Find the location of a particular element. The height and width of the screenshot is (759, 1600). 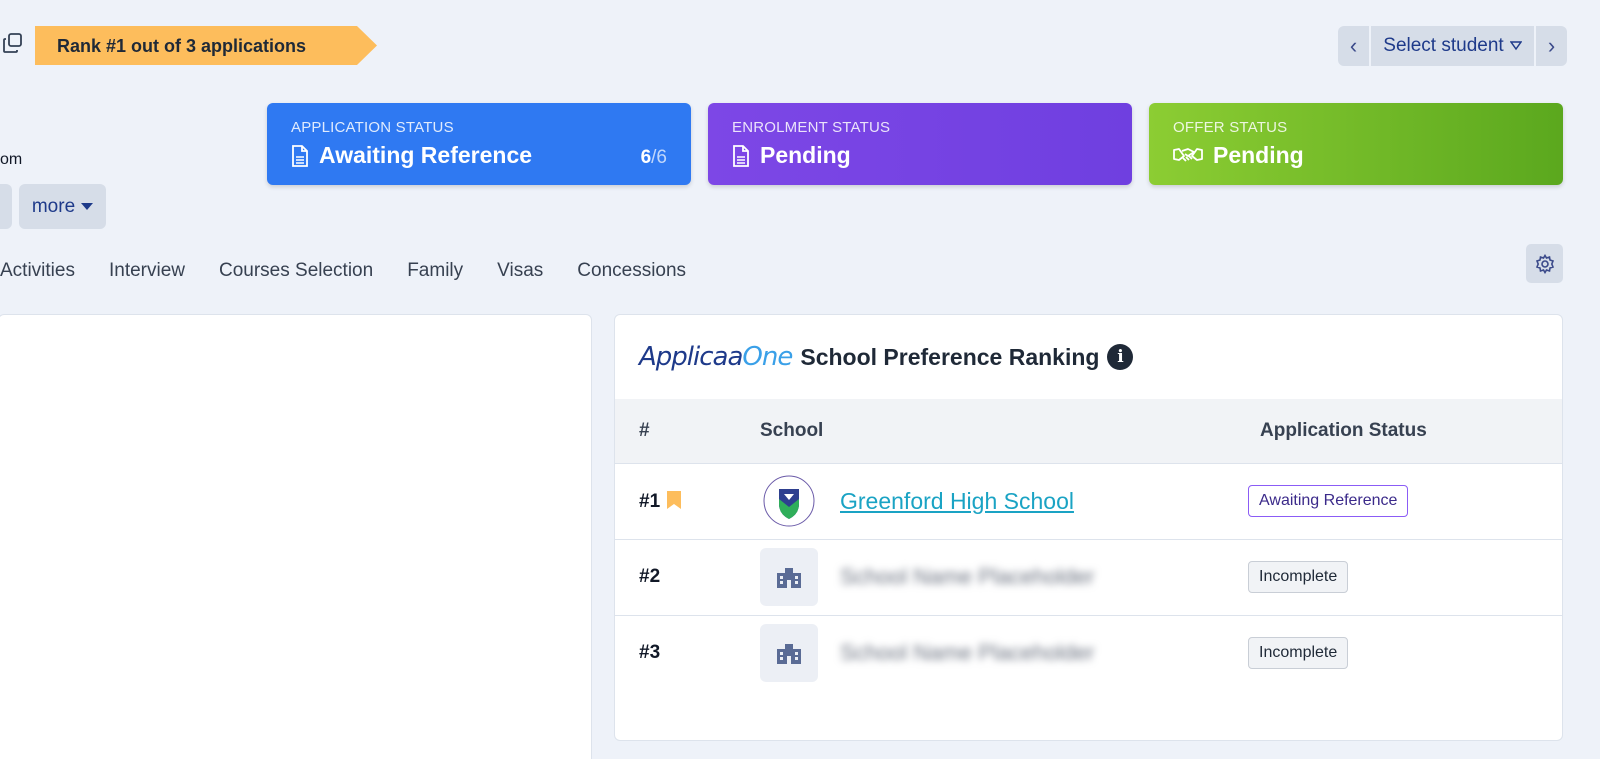

select-student-label: Select student is located at coordinates (1443, 45).